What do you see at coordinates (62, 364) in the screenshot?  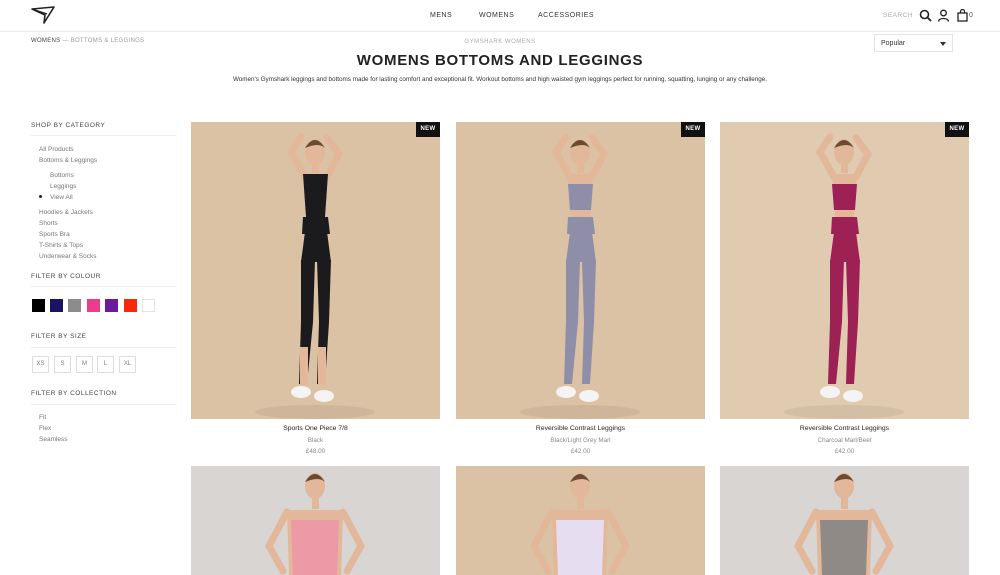 I see `size-option-s: S` at bounding box center [62, 364].